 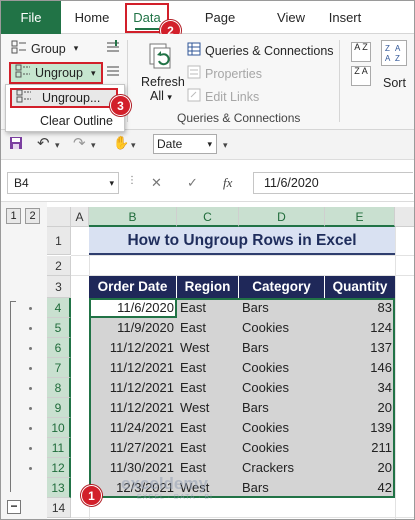 I want to click on redo-icon: ↷, so click(x=79, y=143).